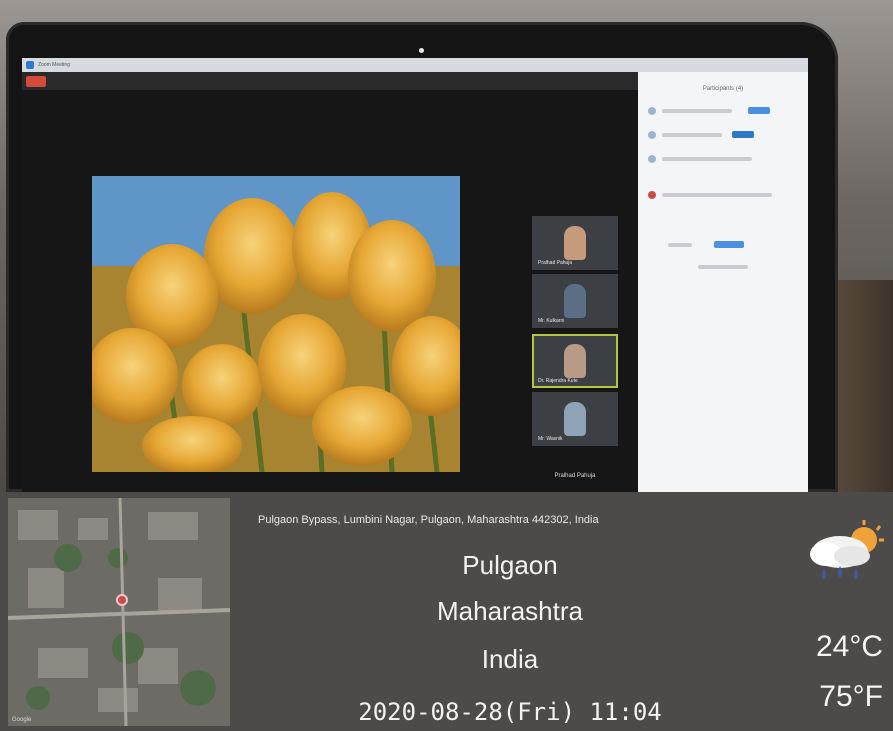 Image resolution: width=893 pixels, height=731 pixels. Describe the element at coordinates (759, 110) in the screenshot. I see `mute-button` at that location.